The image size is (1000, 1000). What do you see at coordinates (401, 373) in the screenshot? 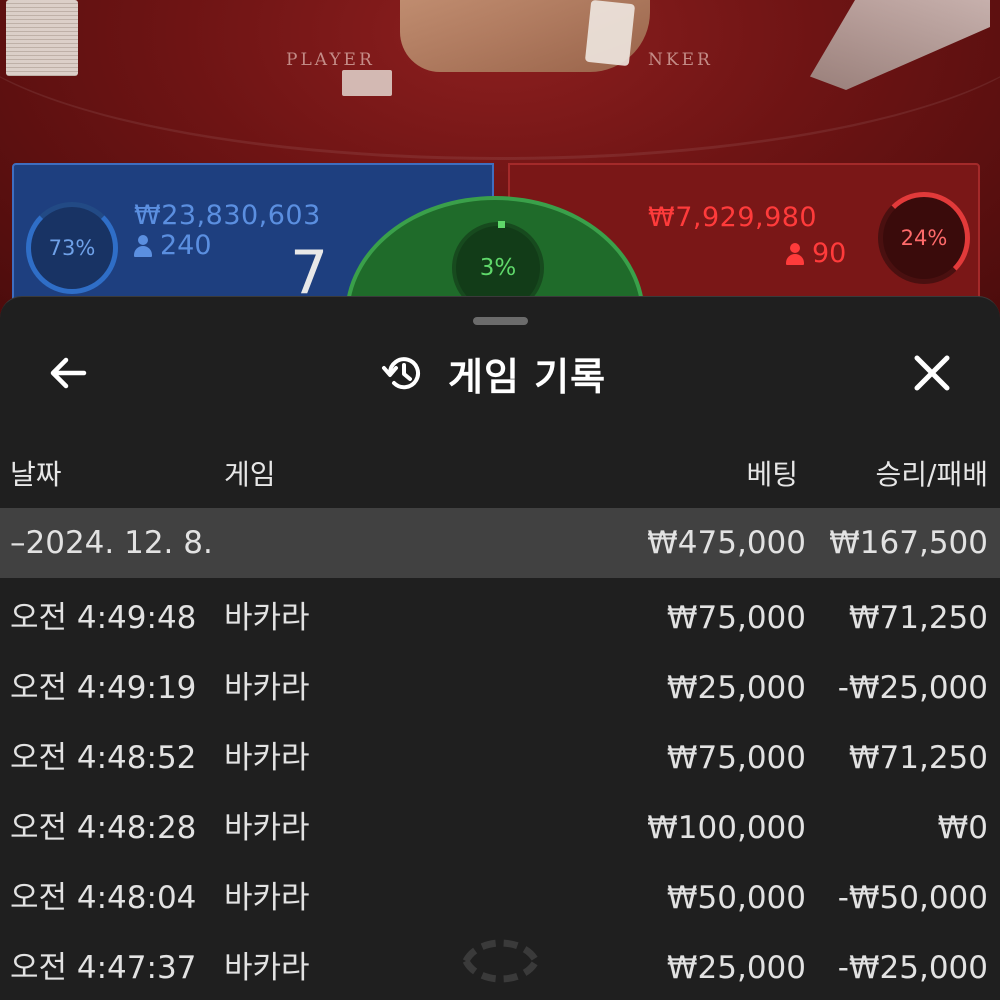
I see `history-icon` at bounding box center [401, 373].